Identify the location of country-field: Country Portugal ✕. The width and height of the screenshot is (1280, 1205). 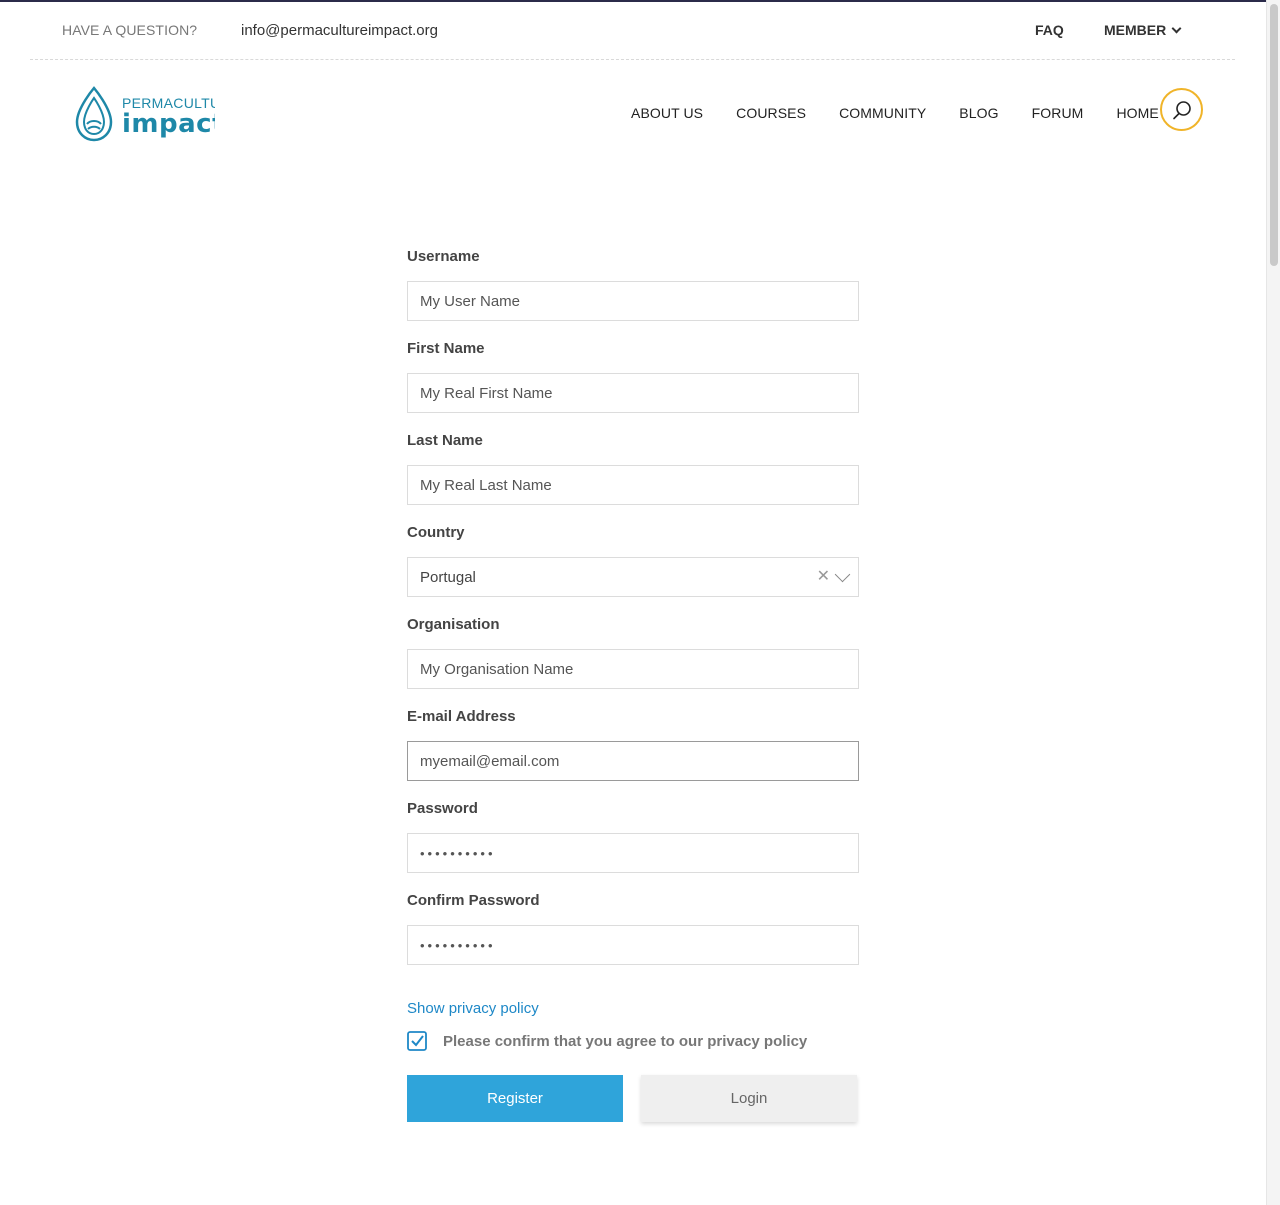
(633, 560).